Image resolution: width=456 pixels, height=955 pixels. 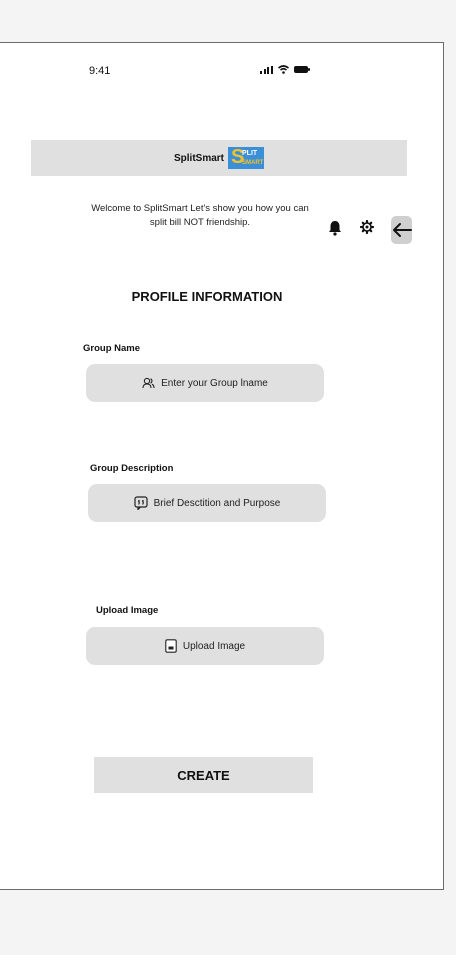 I want to click on create-button: CREATE, so click(x=203, y=775).